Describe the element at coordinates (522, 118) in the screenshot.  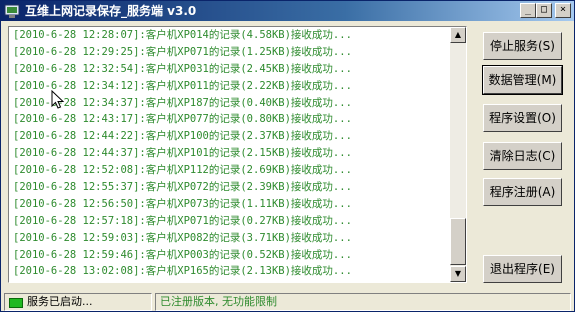
I see `program-settings-button: 程序设置(O)` at that location.